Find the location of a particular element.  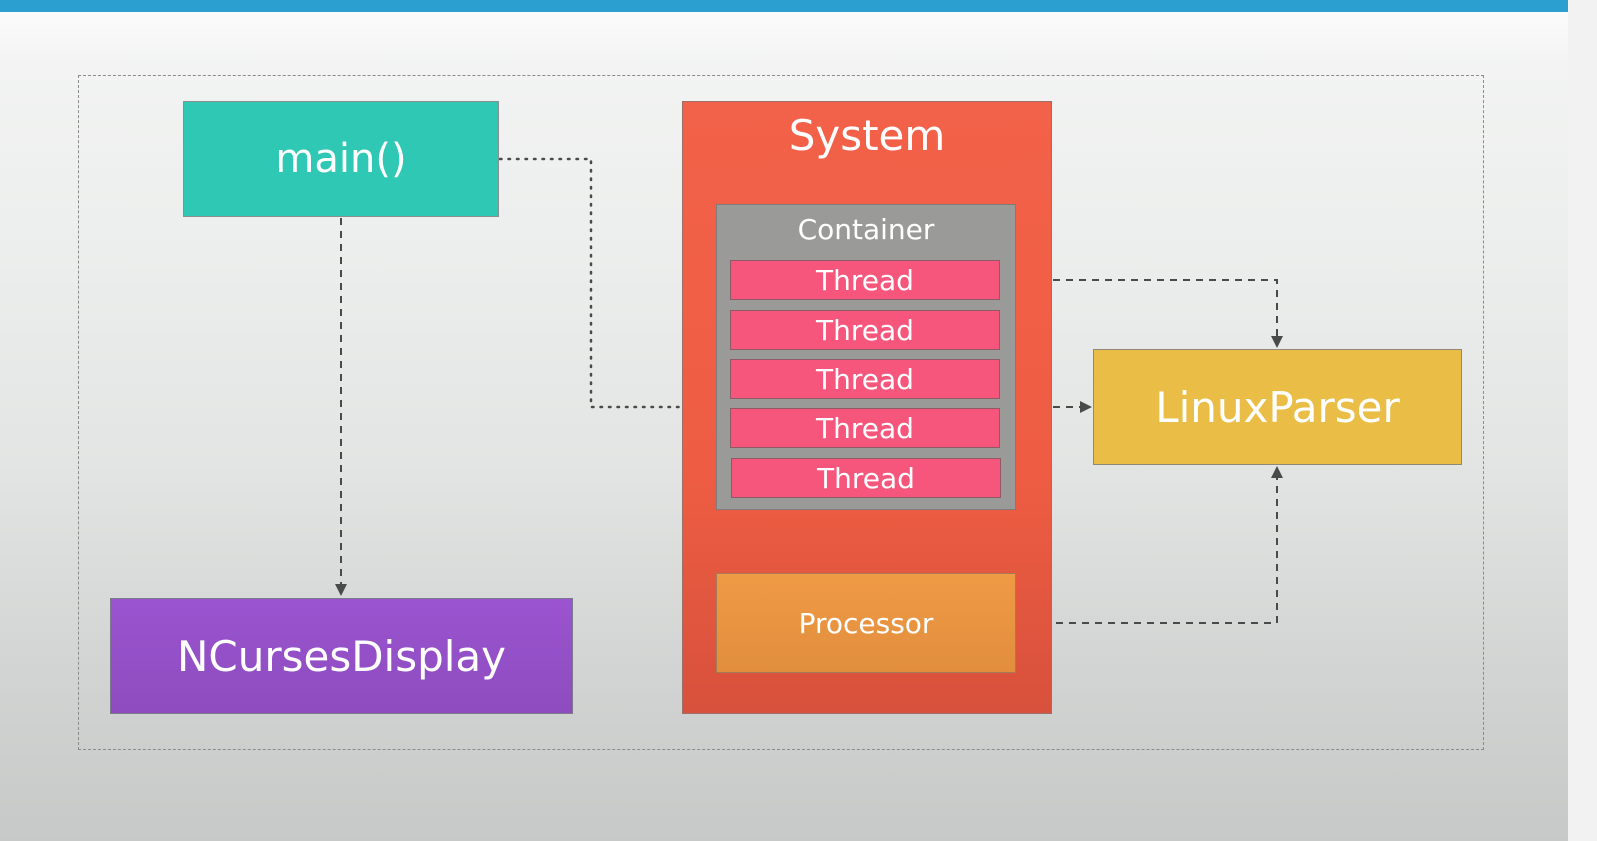

right-margin is located at coordinates (1582, 420).